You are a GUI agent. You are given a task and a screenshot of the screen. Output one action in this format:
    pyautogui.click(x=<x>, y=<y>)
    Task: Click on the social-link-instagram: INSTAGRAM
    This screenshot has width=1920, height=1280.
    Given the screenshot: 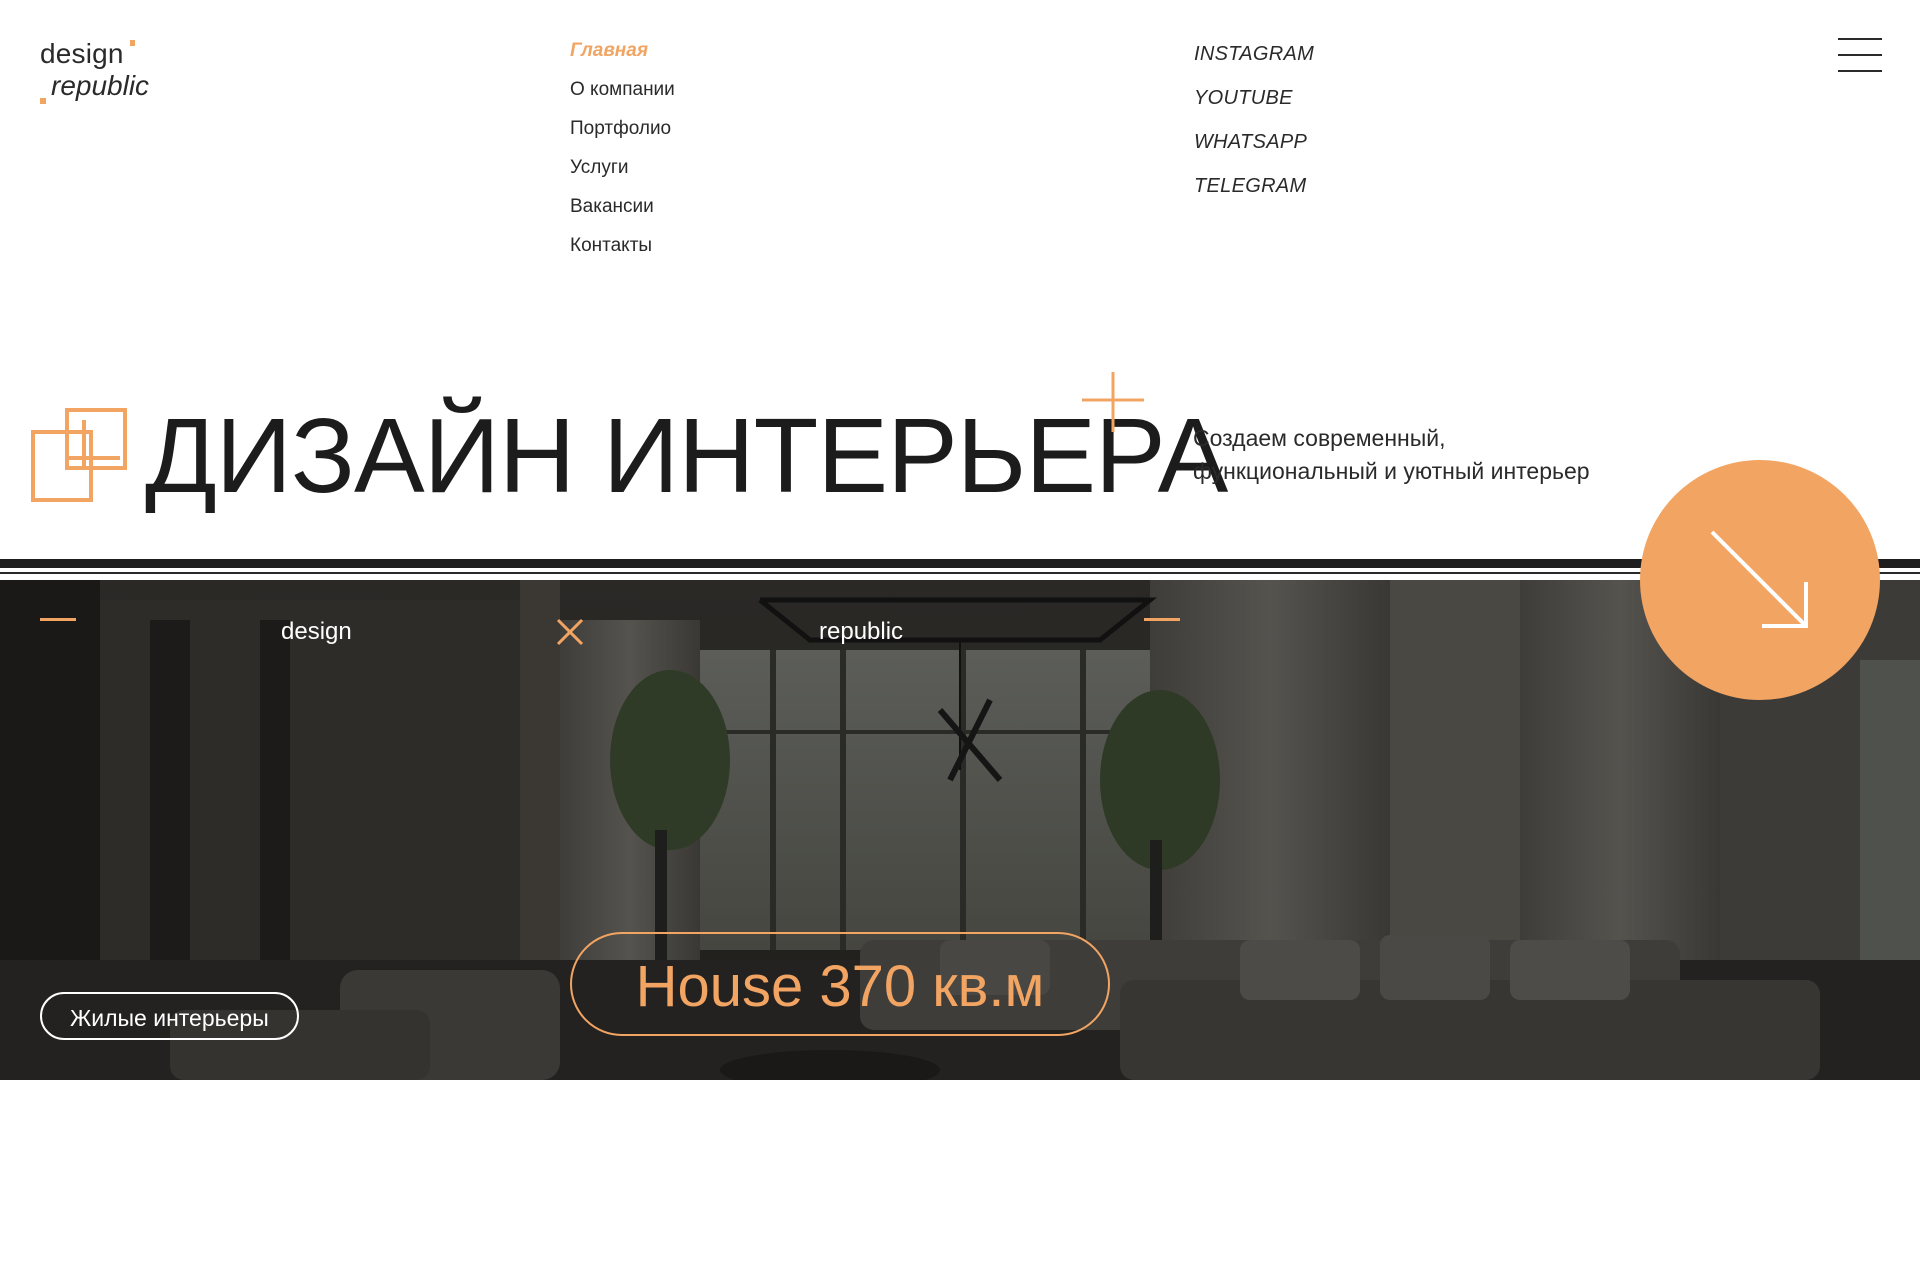 What is the action you would take?
    pyautogui.click(x=1254, y=62)
    